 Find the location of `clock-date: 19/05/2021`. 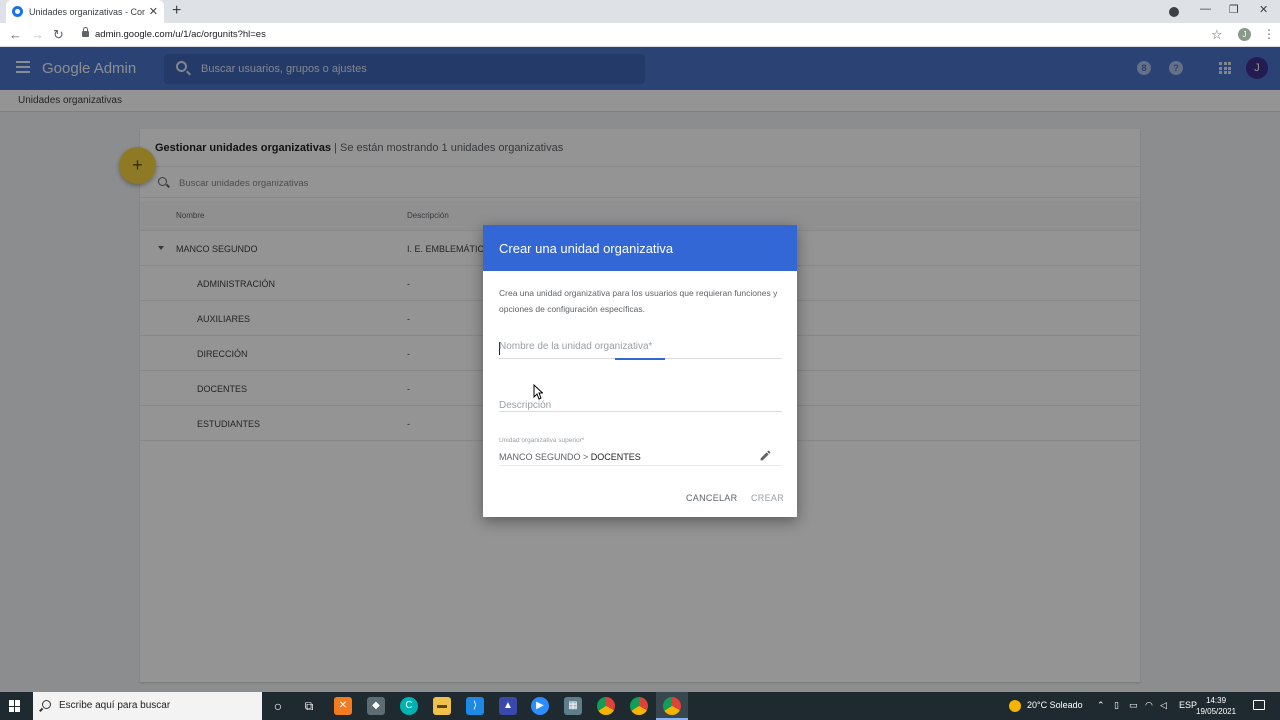

clock-date: 19/05/2021 is located at coordinates (1216, 711).